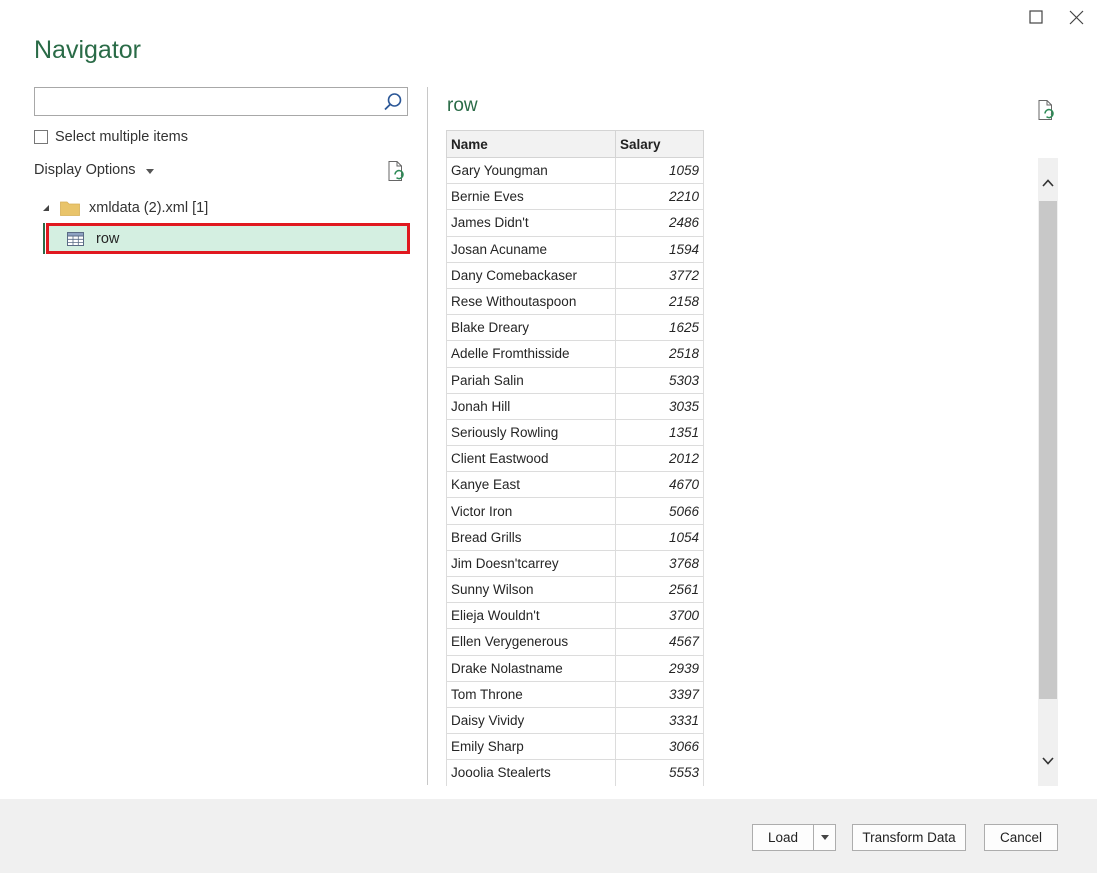  What do you see at coordinates (659, 589) in the screenshot?
I see `cell-salary: 2561` at bounding box center [659, 589].